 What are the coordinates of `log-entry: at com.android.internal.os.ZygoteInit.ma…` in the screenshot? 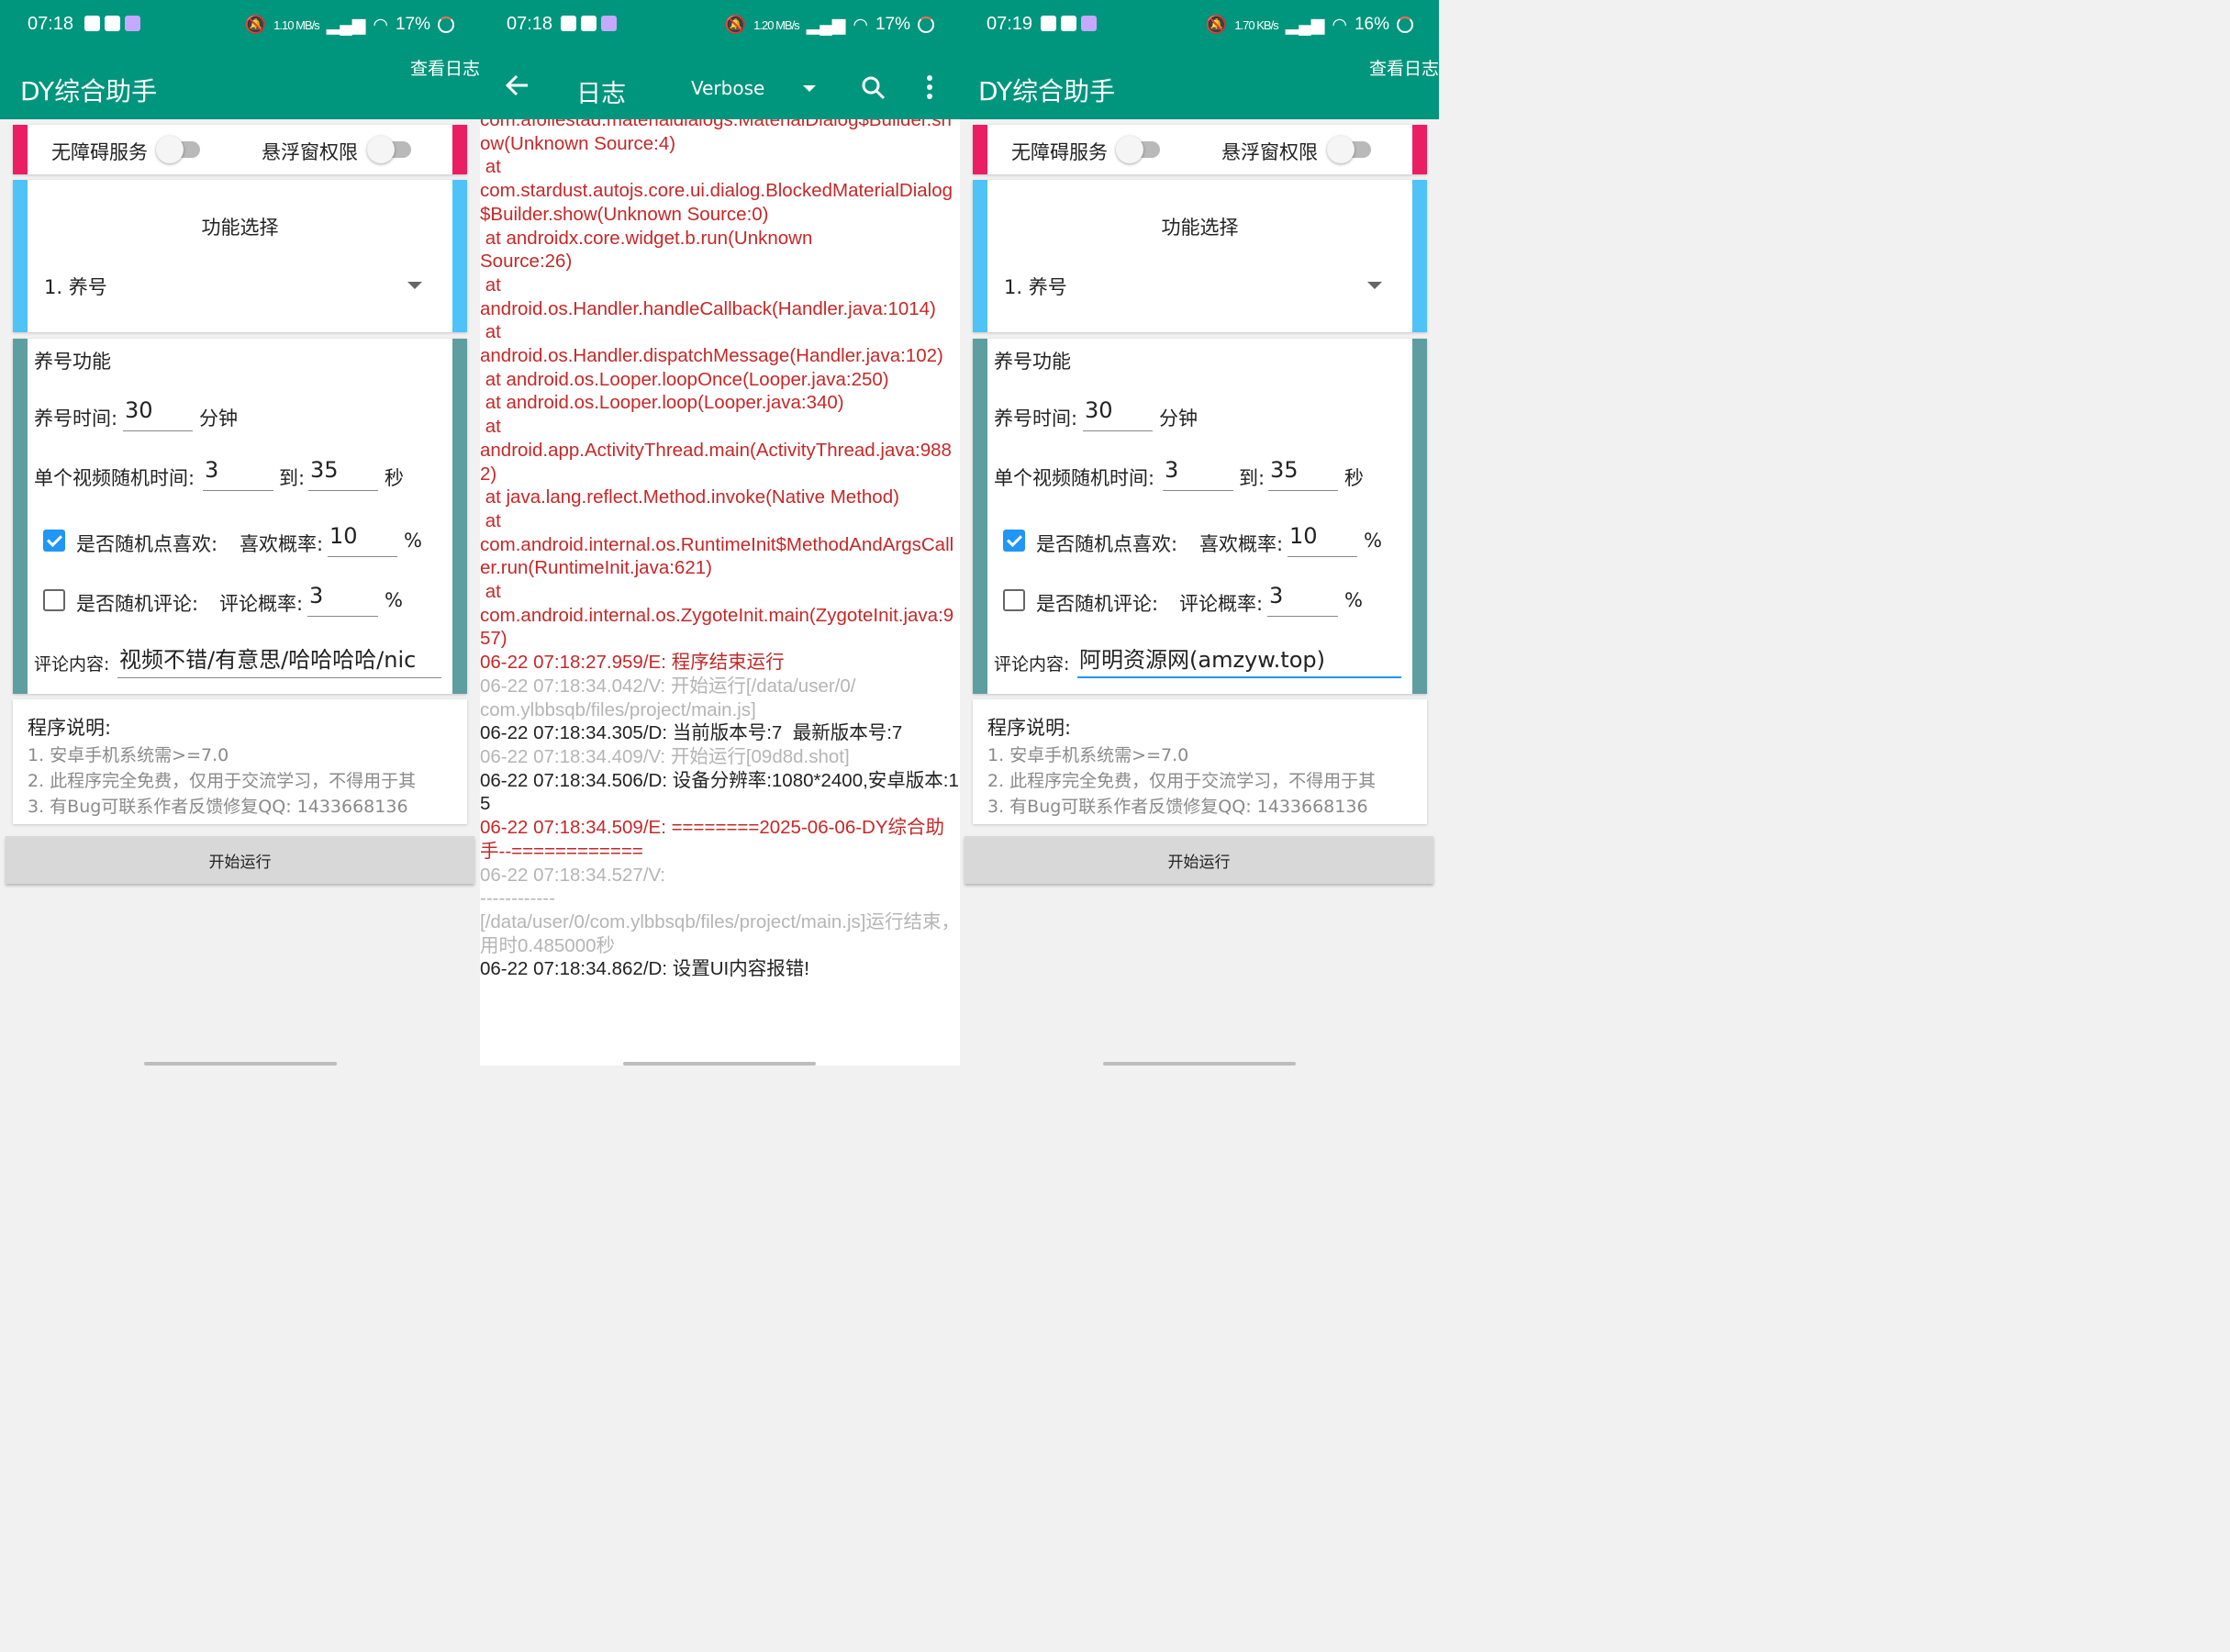 It's located at (717, 615).